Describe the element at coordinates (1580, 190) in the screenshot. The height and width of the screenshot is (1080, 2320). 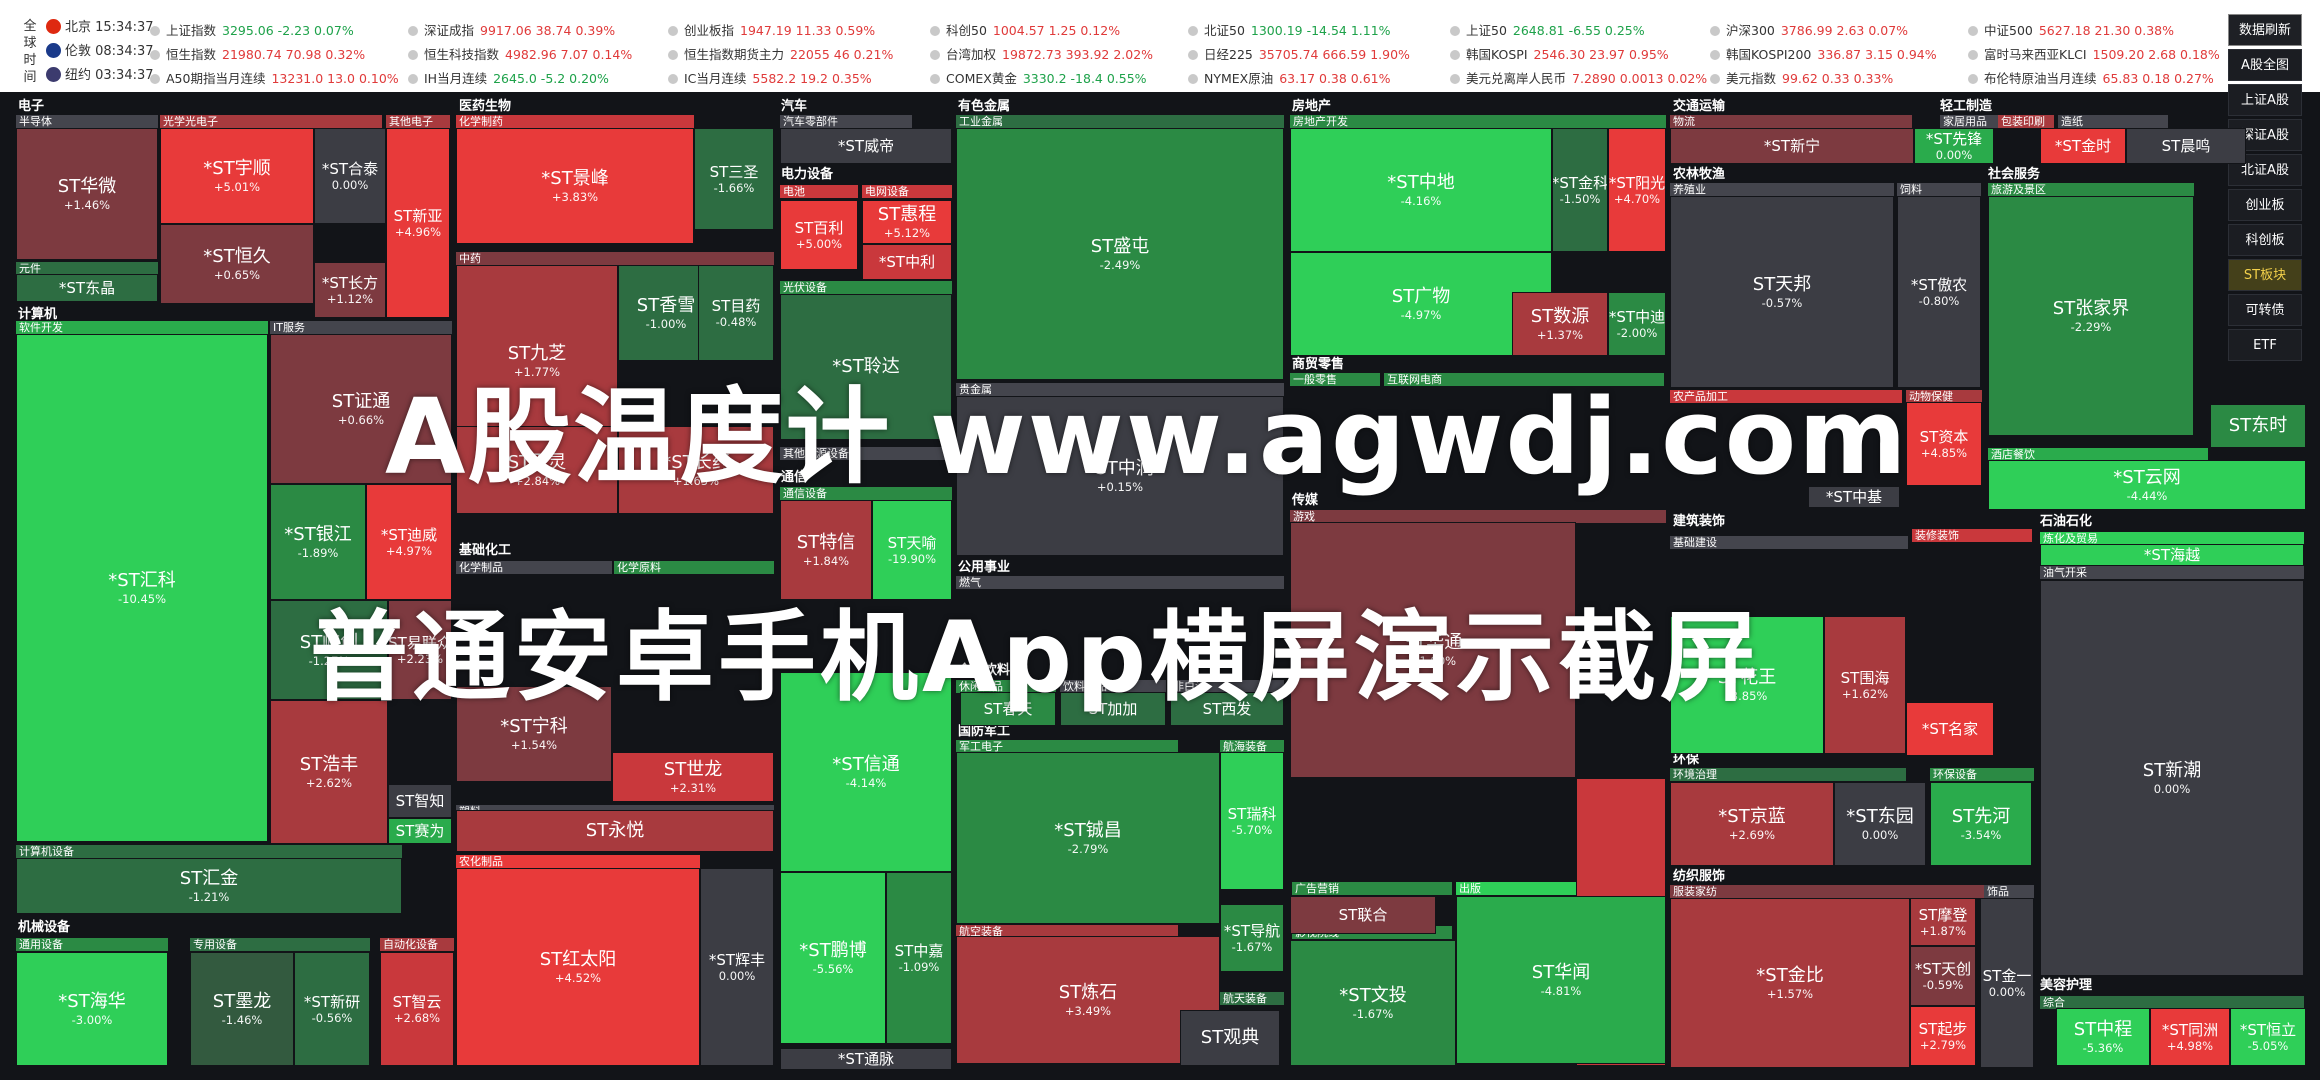
I see `stock-tile: *ST金科 -1.50%` at that location.